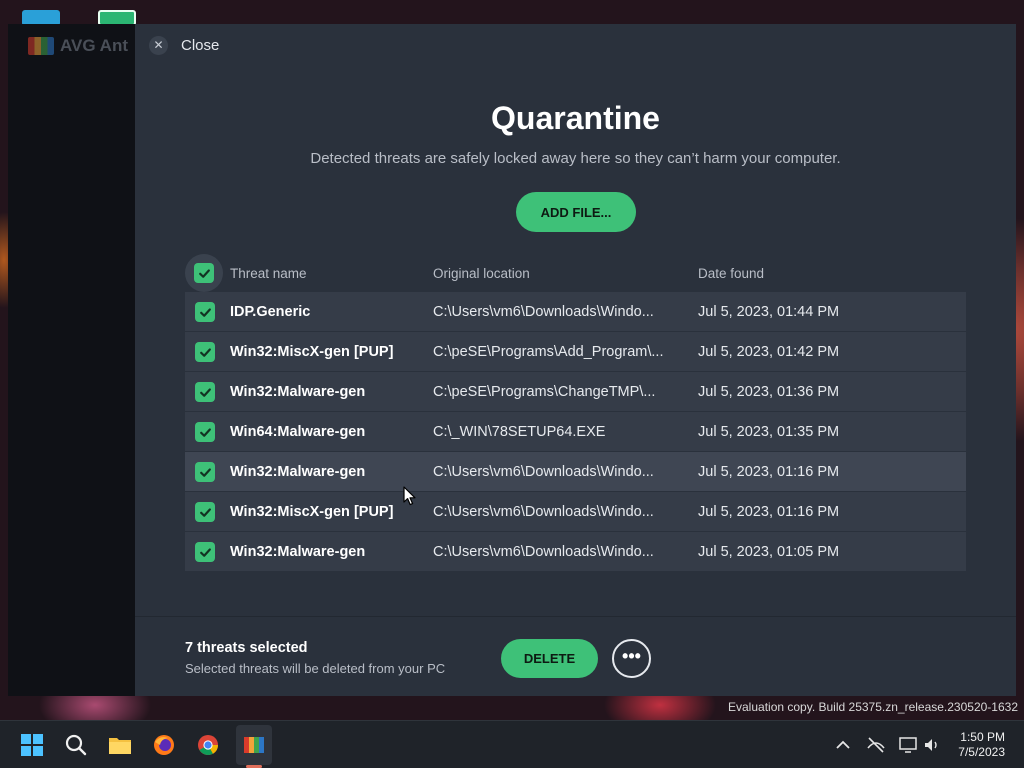  I want to click on display-icon, so click(908, 745).